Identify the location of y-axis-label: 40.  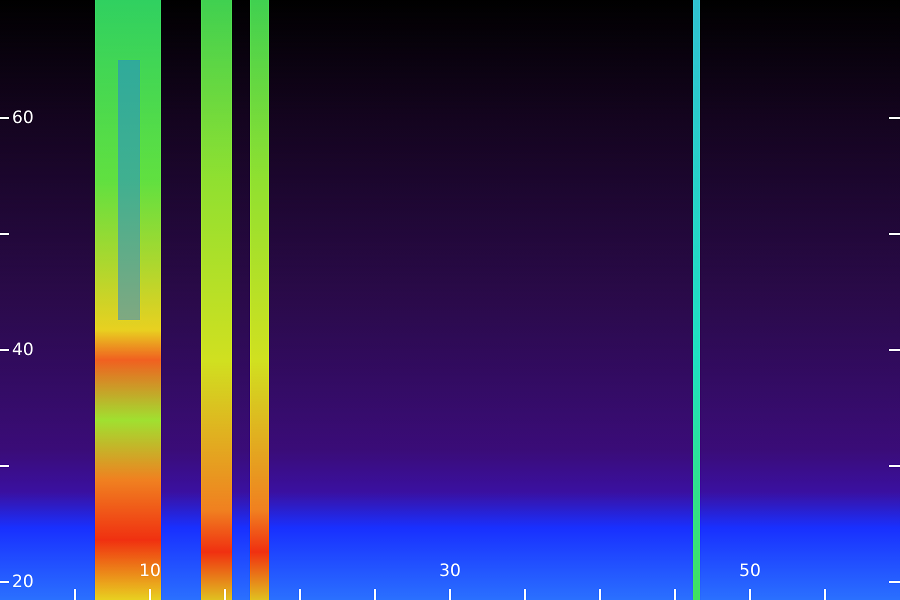
(23, 350).